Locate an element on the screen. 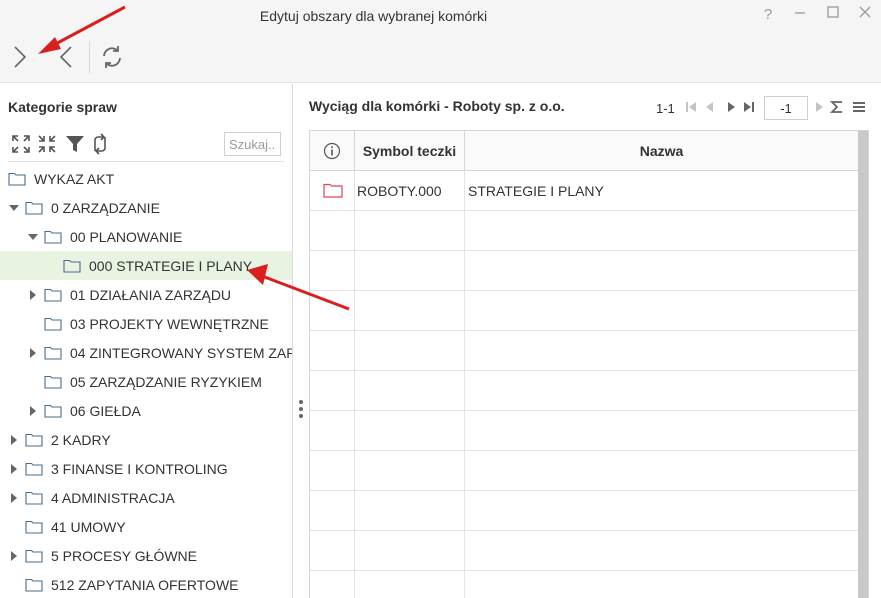  sync-icon is located at coordinates (100, 144).